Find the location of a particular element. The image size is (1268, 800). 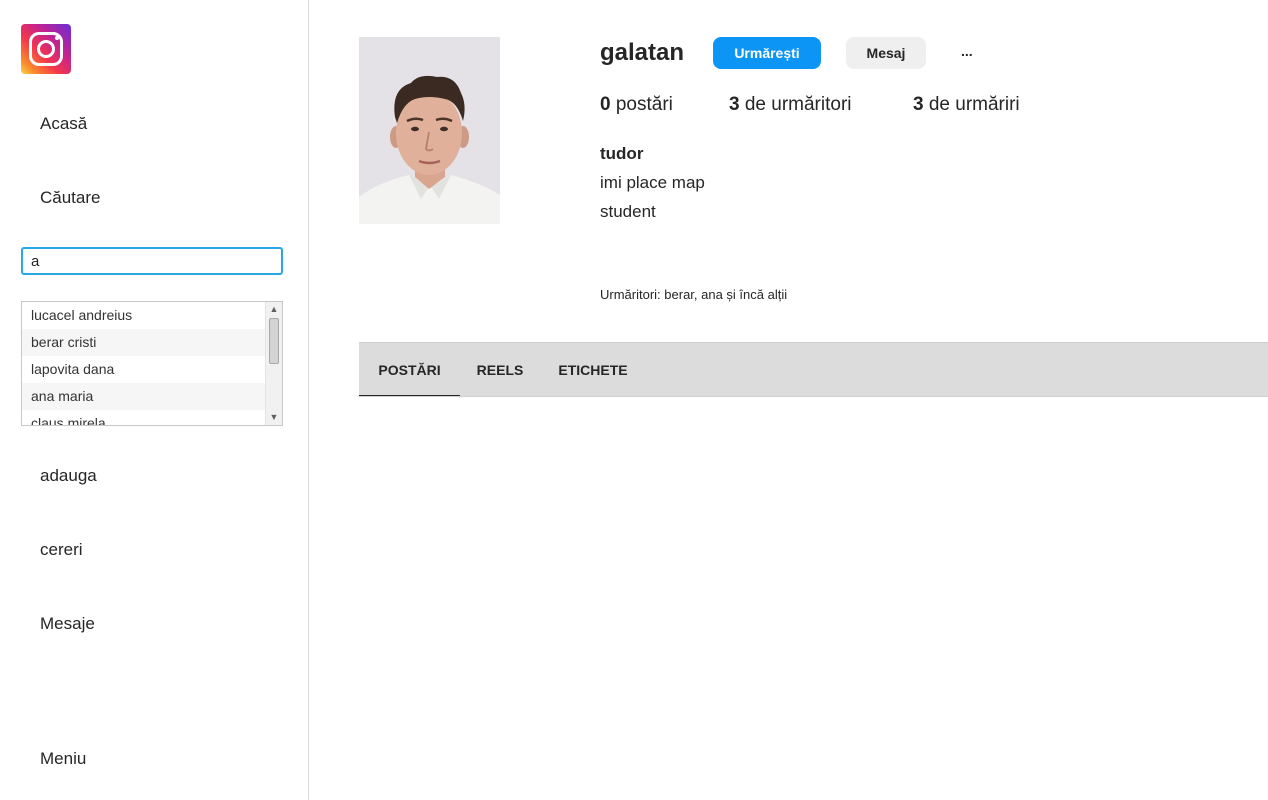

search-result-item: lucacel andreius is located at coordinates (152, 315).